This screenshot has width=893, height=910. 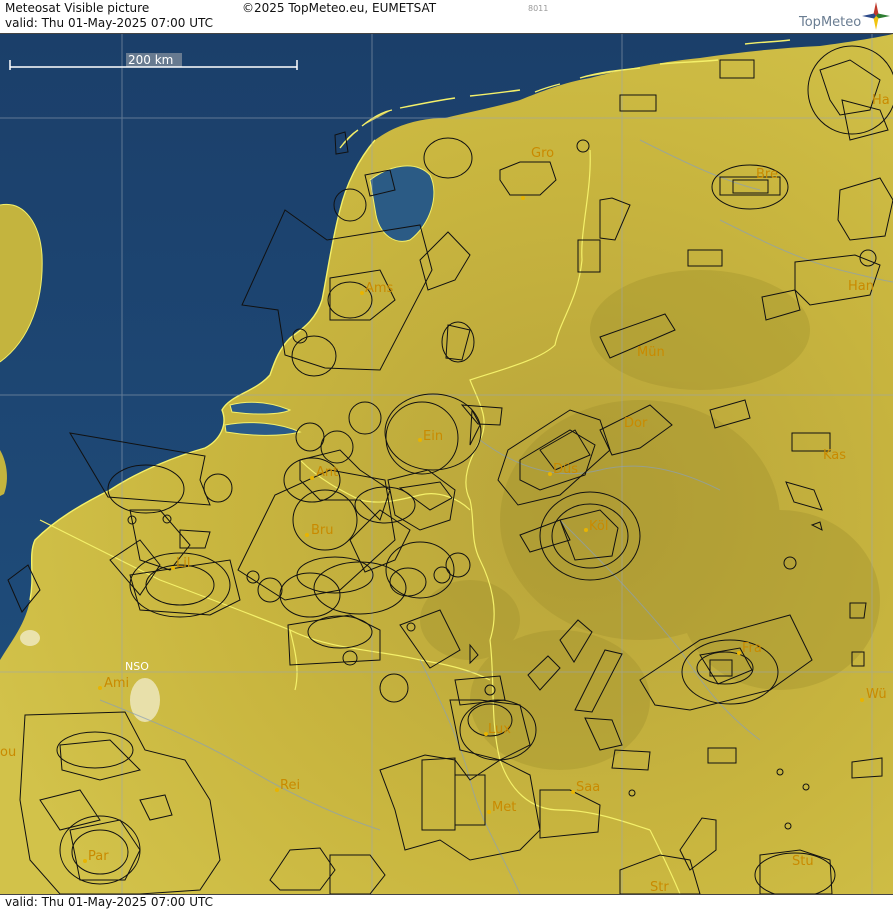 I want to click on city-label: ou, so click(x=8, y=752).